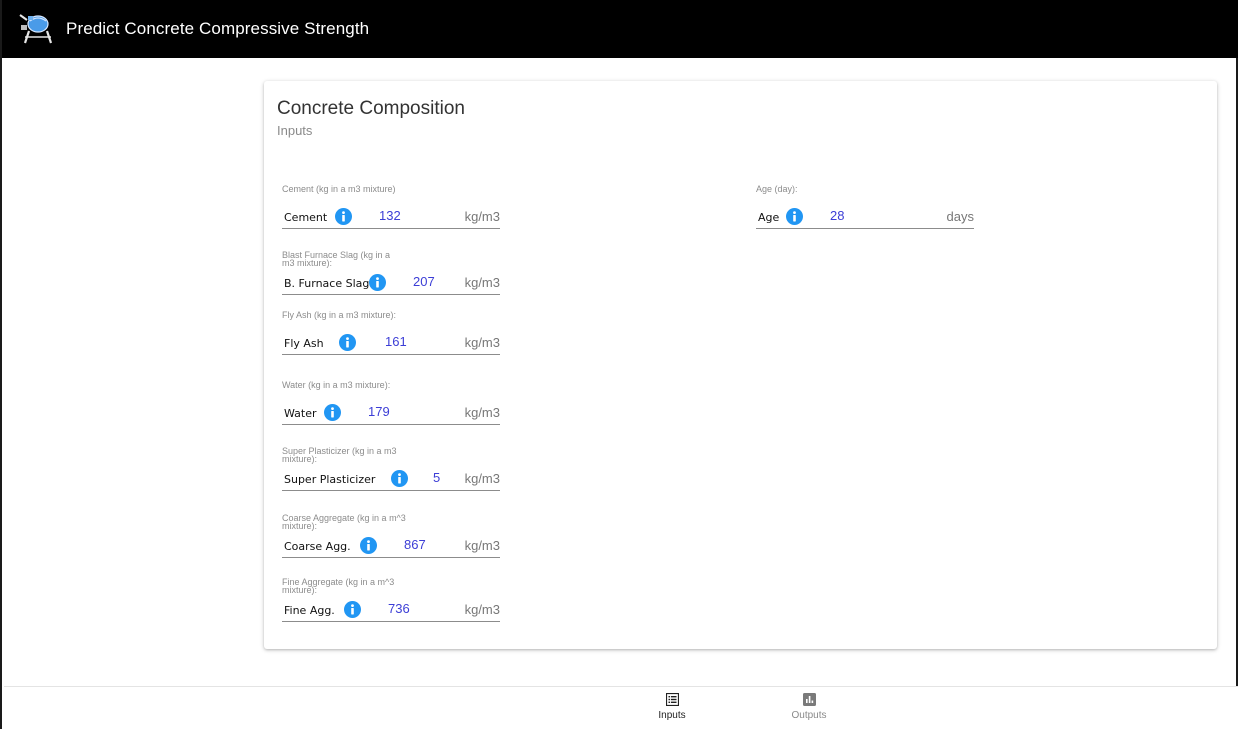 The width and height of the screenshot is (1238, 729). Describe the element at coordinates (391, 413) in the screenshot. I see `water-input-row: Water 179 kg/m3` at that location.